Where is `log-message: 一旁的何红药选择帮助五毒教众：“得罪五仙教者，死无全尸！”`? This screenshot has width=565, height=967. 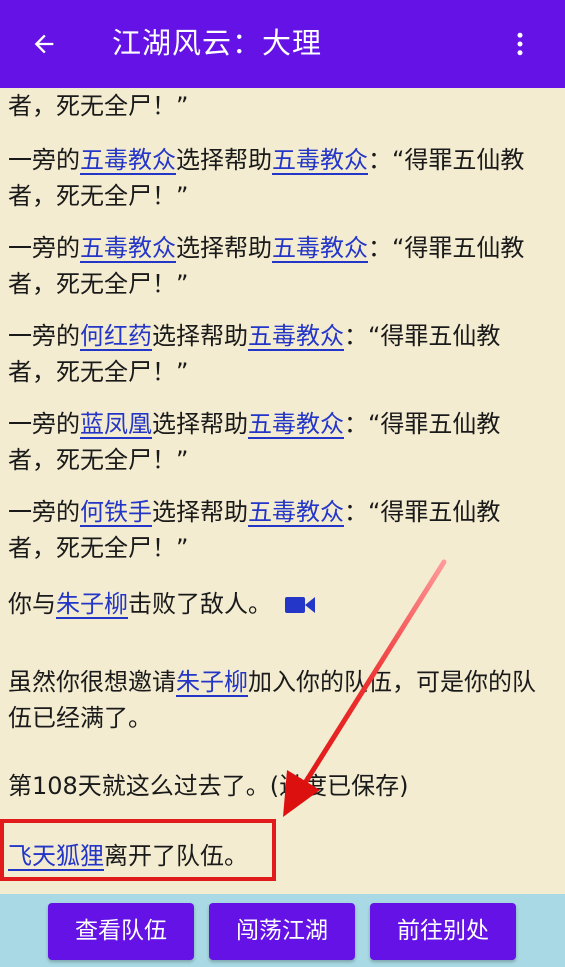
log-message: 一旁的何红药选择帮助五毒教众：“得罪五仙教者，死无全尸！” is located at coordinates (278, 354).